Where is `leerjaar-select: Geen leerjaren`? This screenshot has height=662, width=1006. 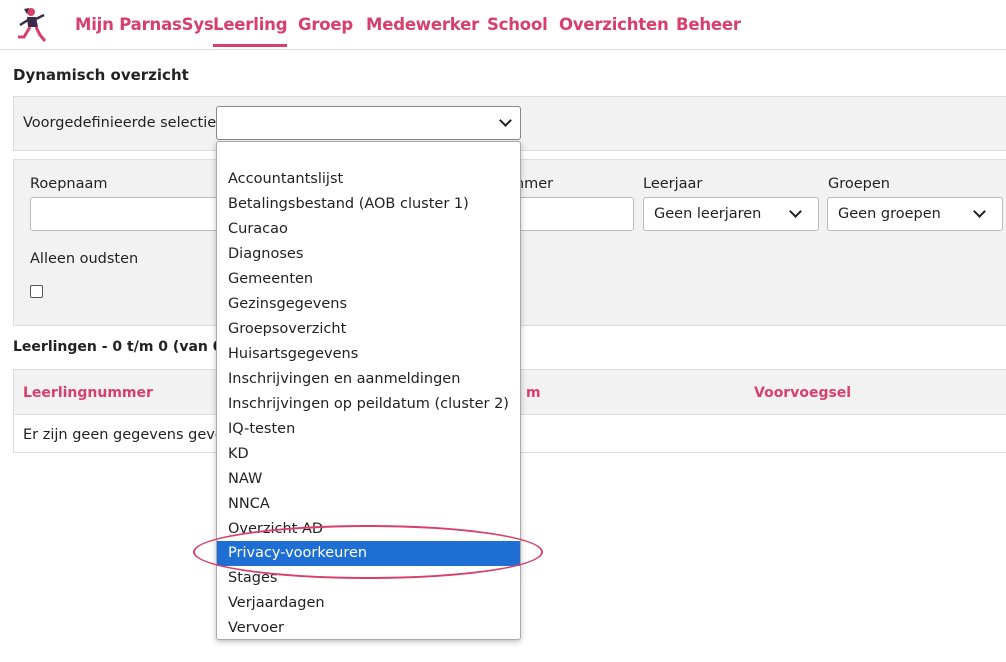 leerjaar-select: Geen leerjaren is located at coordinates (731, 214).